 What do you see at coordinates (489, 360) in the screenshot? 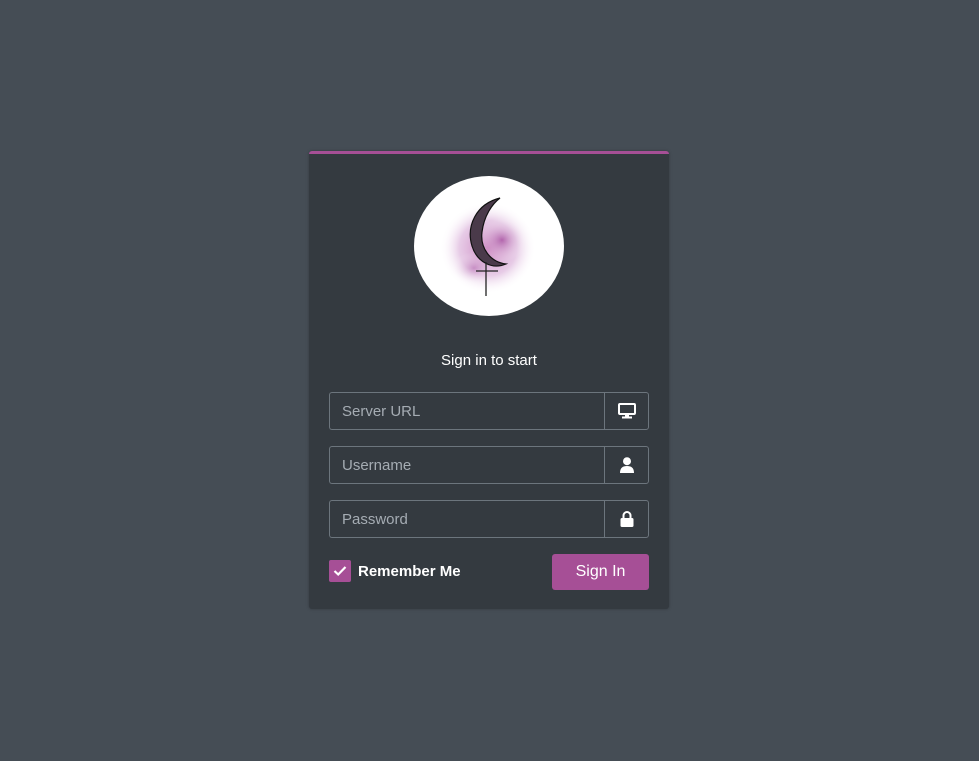
I see `login-subtitle: Sign in to start` at bounding box center [489, 360].